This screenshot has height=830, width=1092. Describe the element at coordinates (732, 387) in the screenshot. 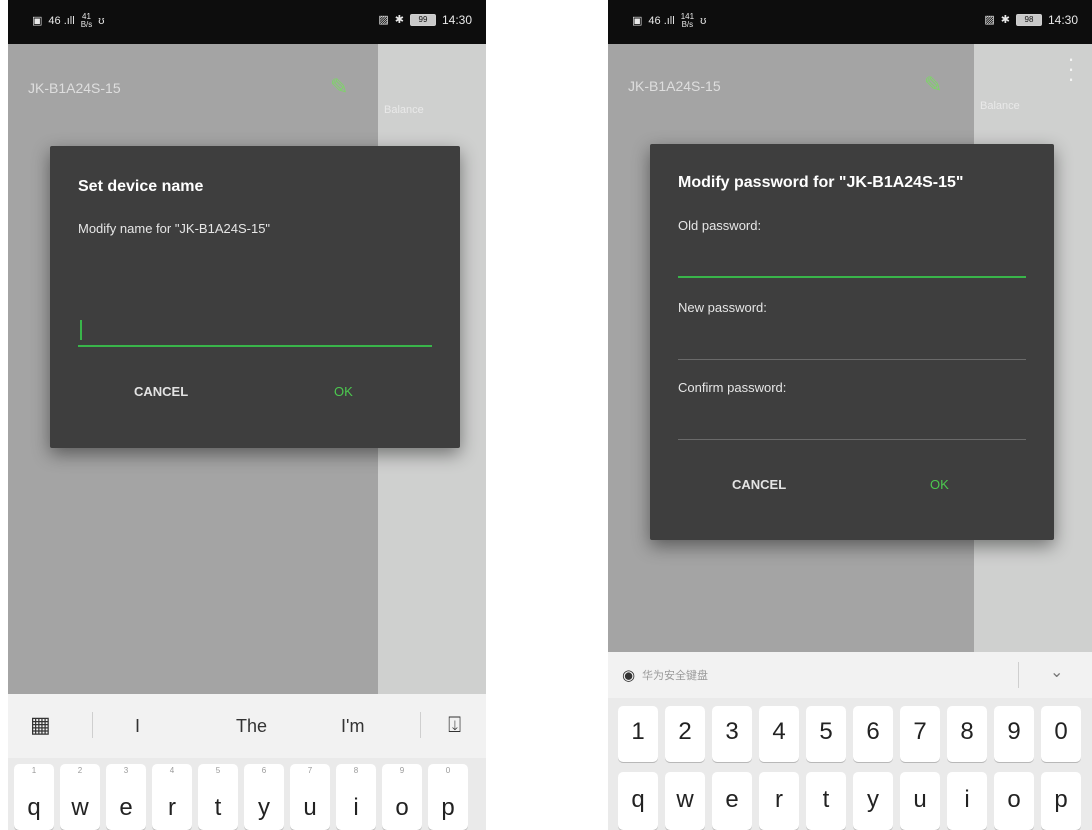

I see `confirm-password-label: Confirm password:` at that location.